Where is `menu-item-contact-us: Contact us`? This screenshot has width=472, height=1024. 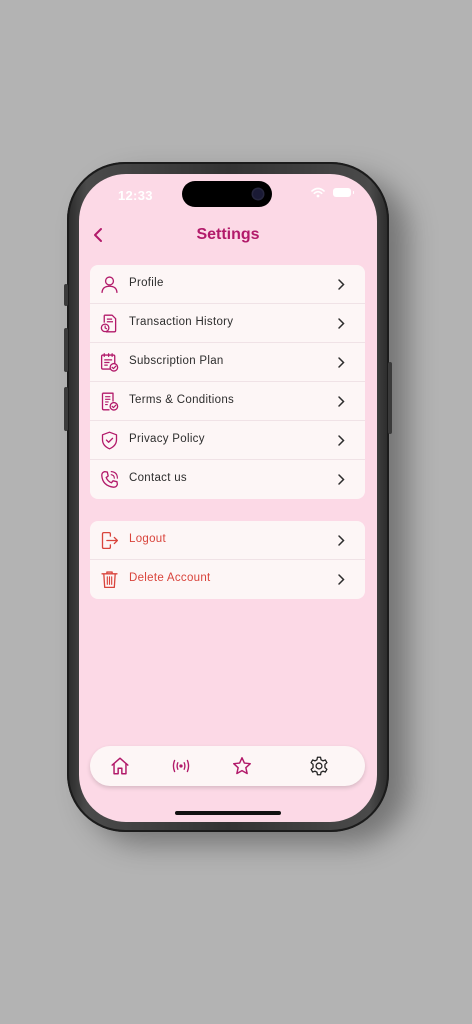 menu-item-contact-us: Contact us is located at coordinates (227, 479).